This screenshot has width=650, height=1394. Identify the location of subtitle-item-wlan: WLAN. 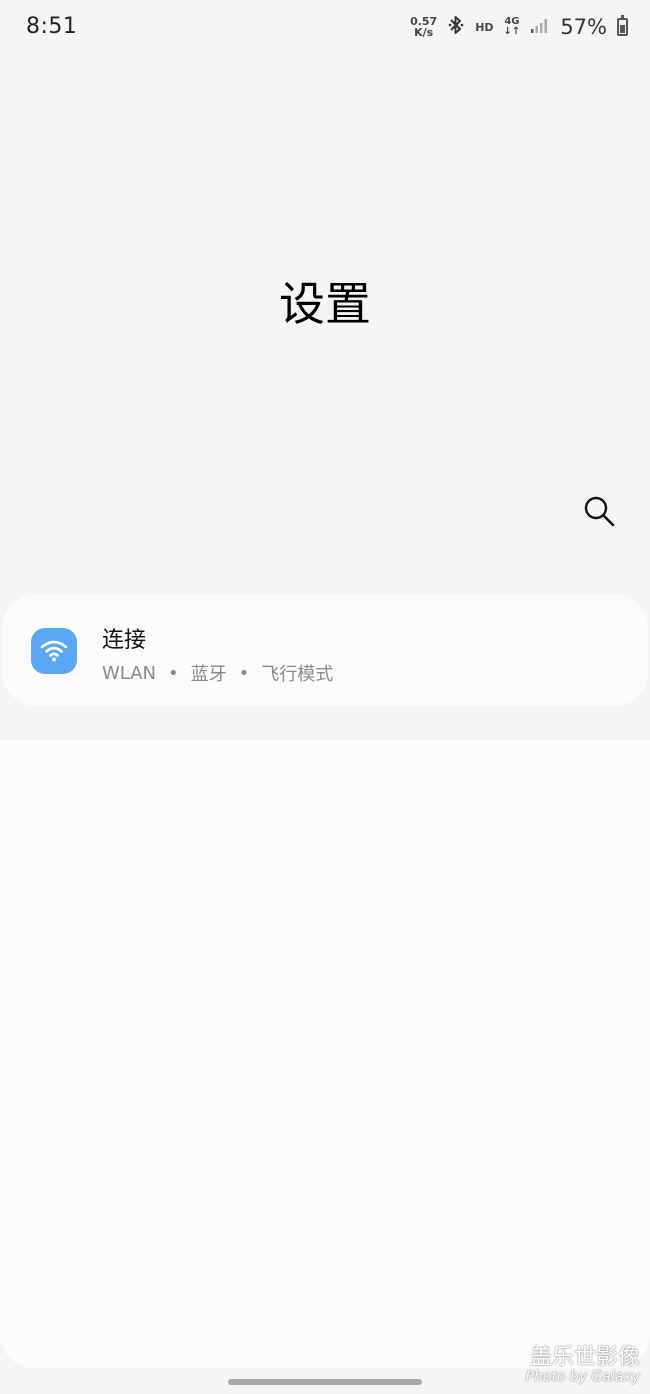
(129, 673).